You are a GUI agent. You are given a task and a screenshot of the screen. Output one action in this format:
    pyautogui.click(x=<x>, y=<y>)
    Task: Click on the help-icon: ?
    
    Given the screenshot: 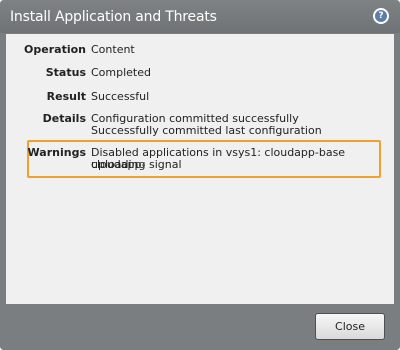 What is the action you would take?
    pyautogui.click(x=381, y=16)
    